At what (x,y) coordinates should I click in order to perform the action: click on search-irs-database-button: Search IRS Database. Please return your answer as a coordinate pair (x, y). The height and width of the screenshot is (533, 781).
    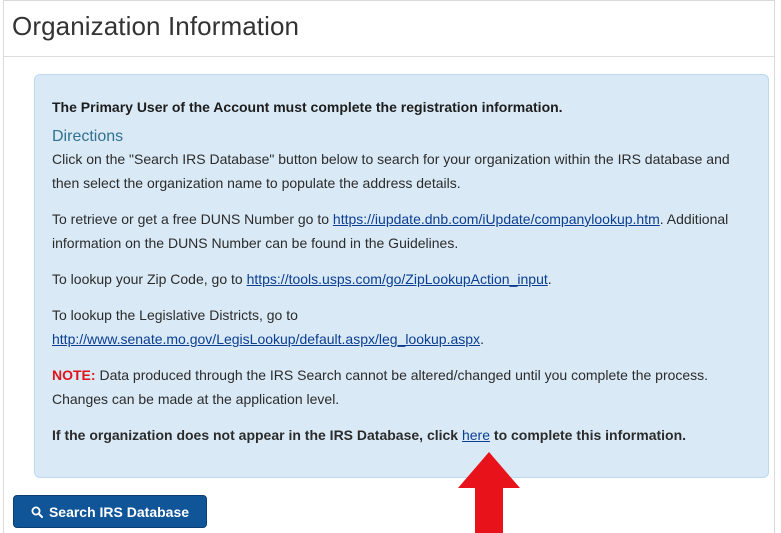
    Looking at the image, I should click on (110, 511).